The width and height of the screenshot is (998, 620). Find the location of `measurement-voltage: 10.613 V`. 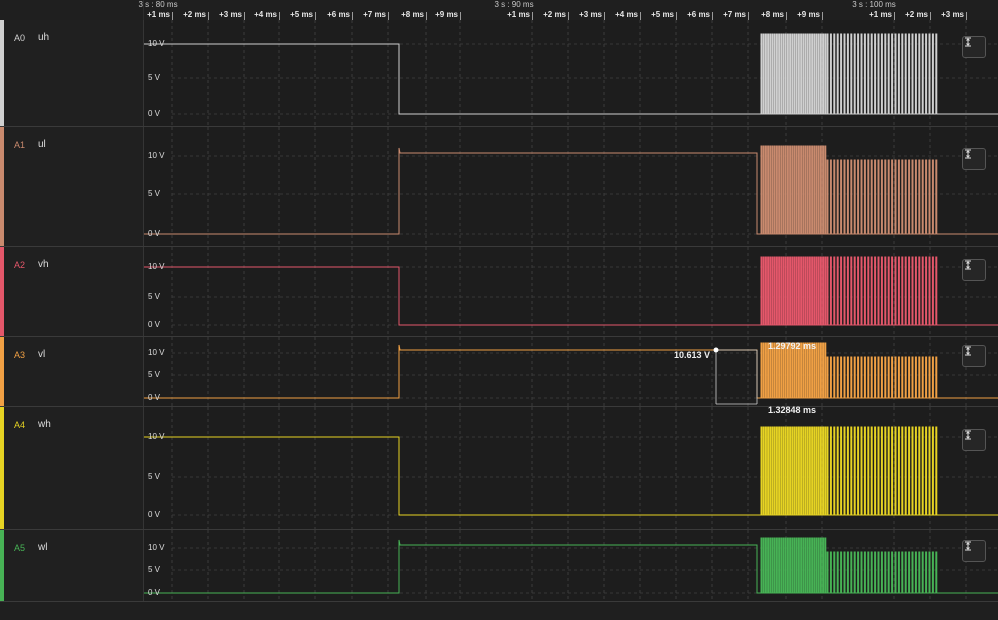

measurement-voltage: 10.613 V is located at coordinates (692, 355).